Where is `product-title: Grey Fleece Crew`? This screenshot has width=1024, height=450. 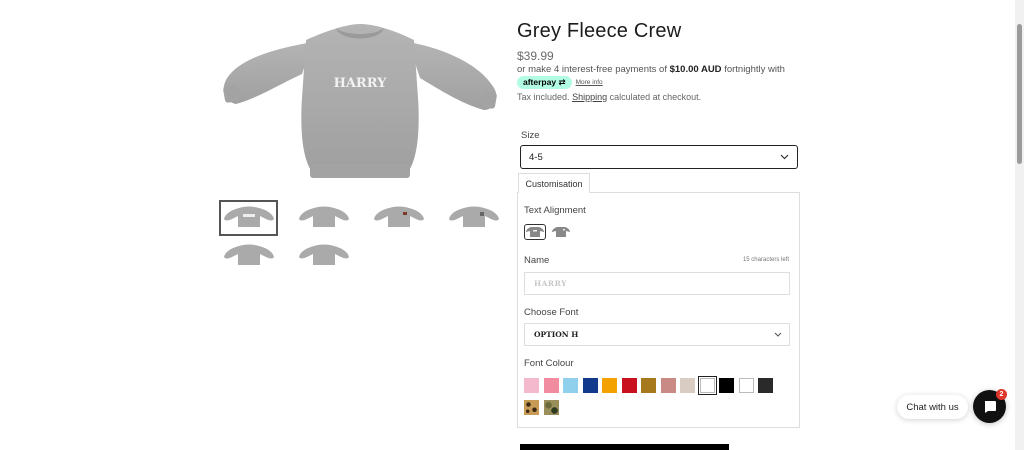 product-title: Grey Fleece Crew is located at coordinates (599, 31).